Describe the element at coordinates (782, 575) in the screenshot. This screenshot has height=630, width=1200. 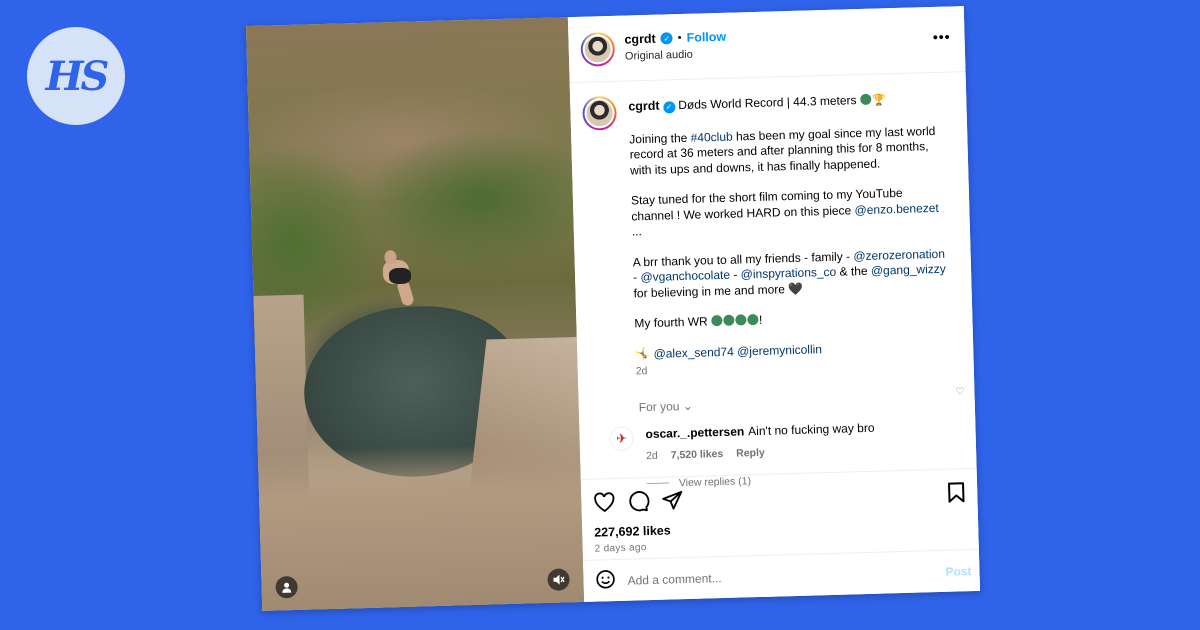
I see `add-comment-bar: Add a comment... Post` at that location.